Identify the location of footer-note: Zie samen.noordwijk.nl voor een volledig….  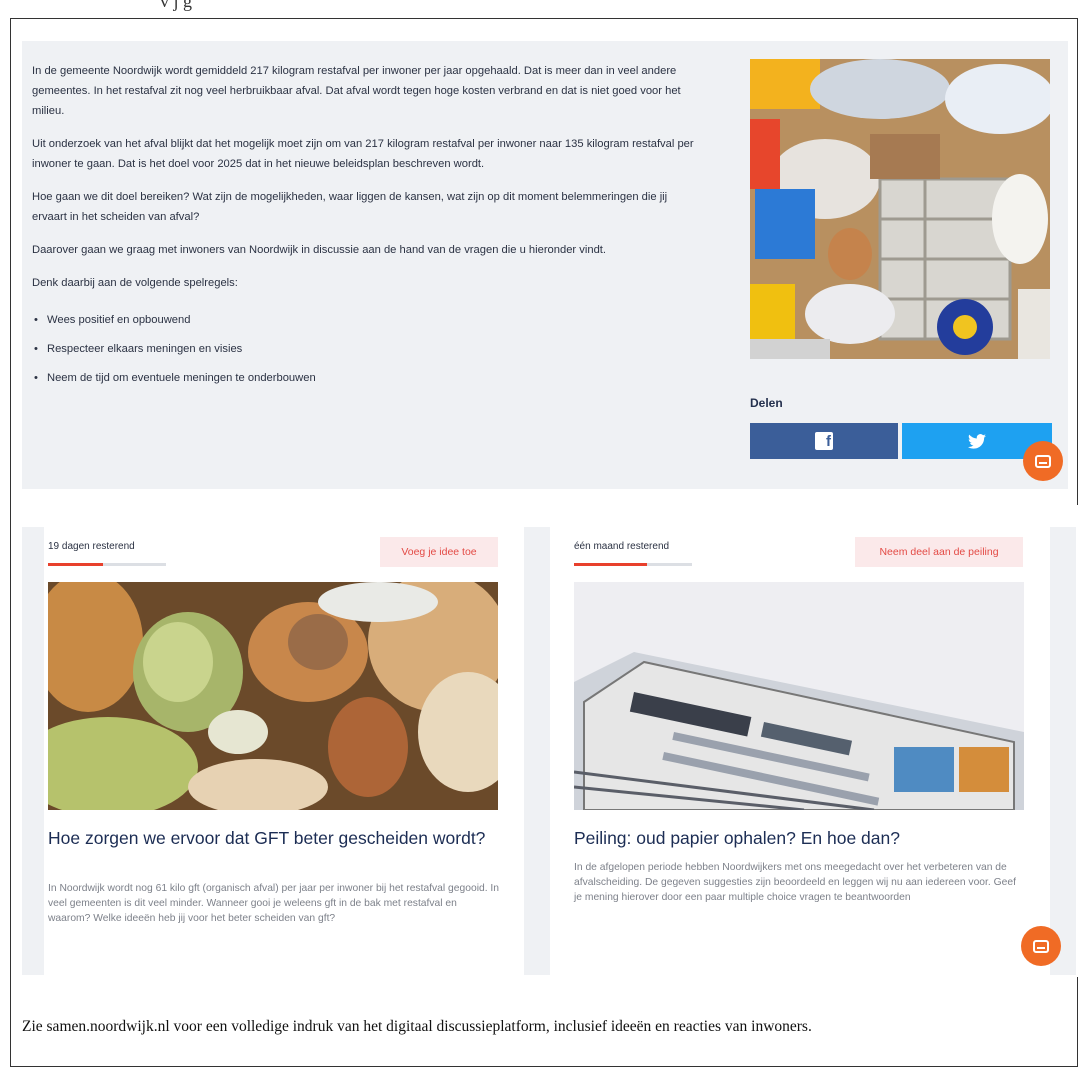
(417, 1026).